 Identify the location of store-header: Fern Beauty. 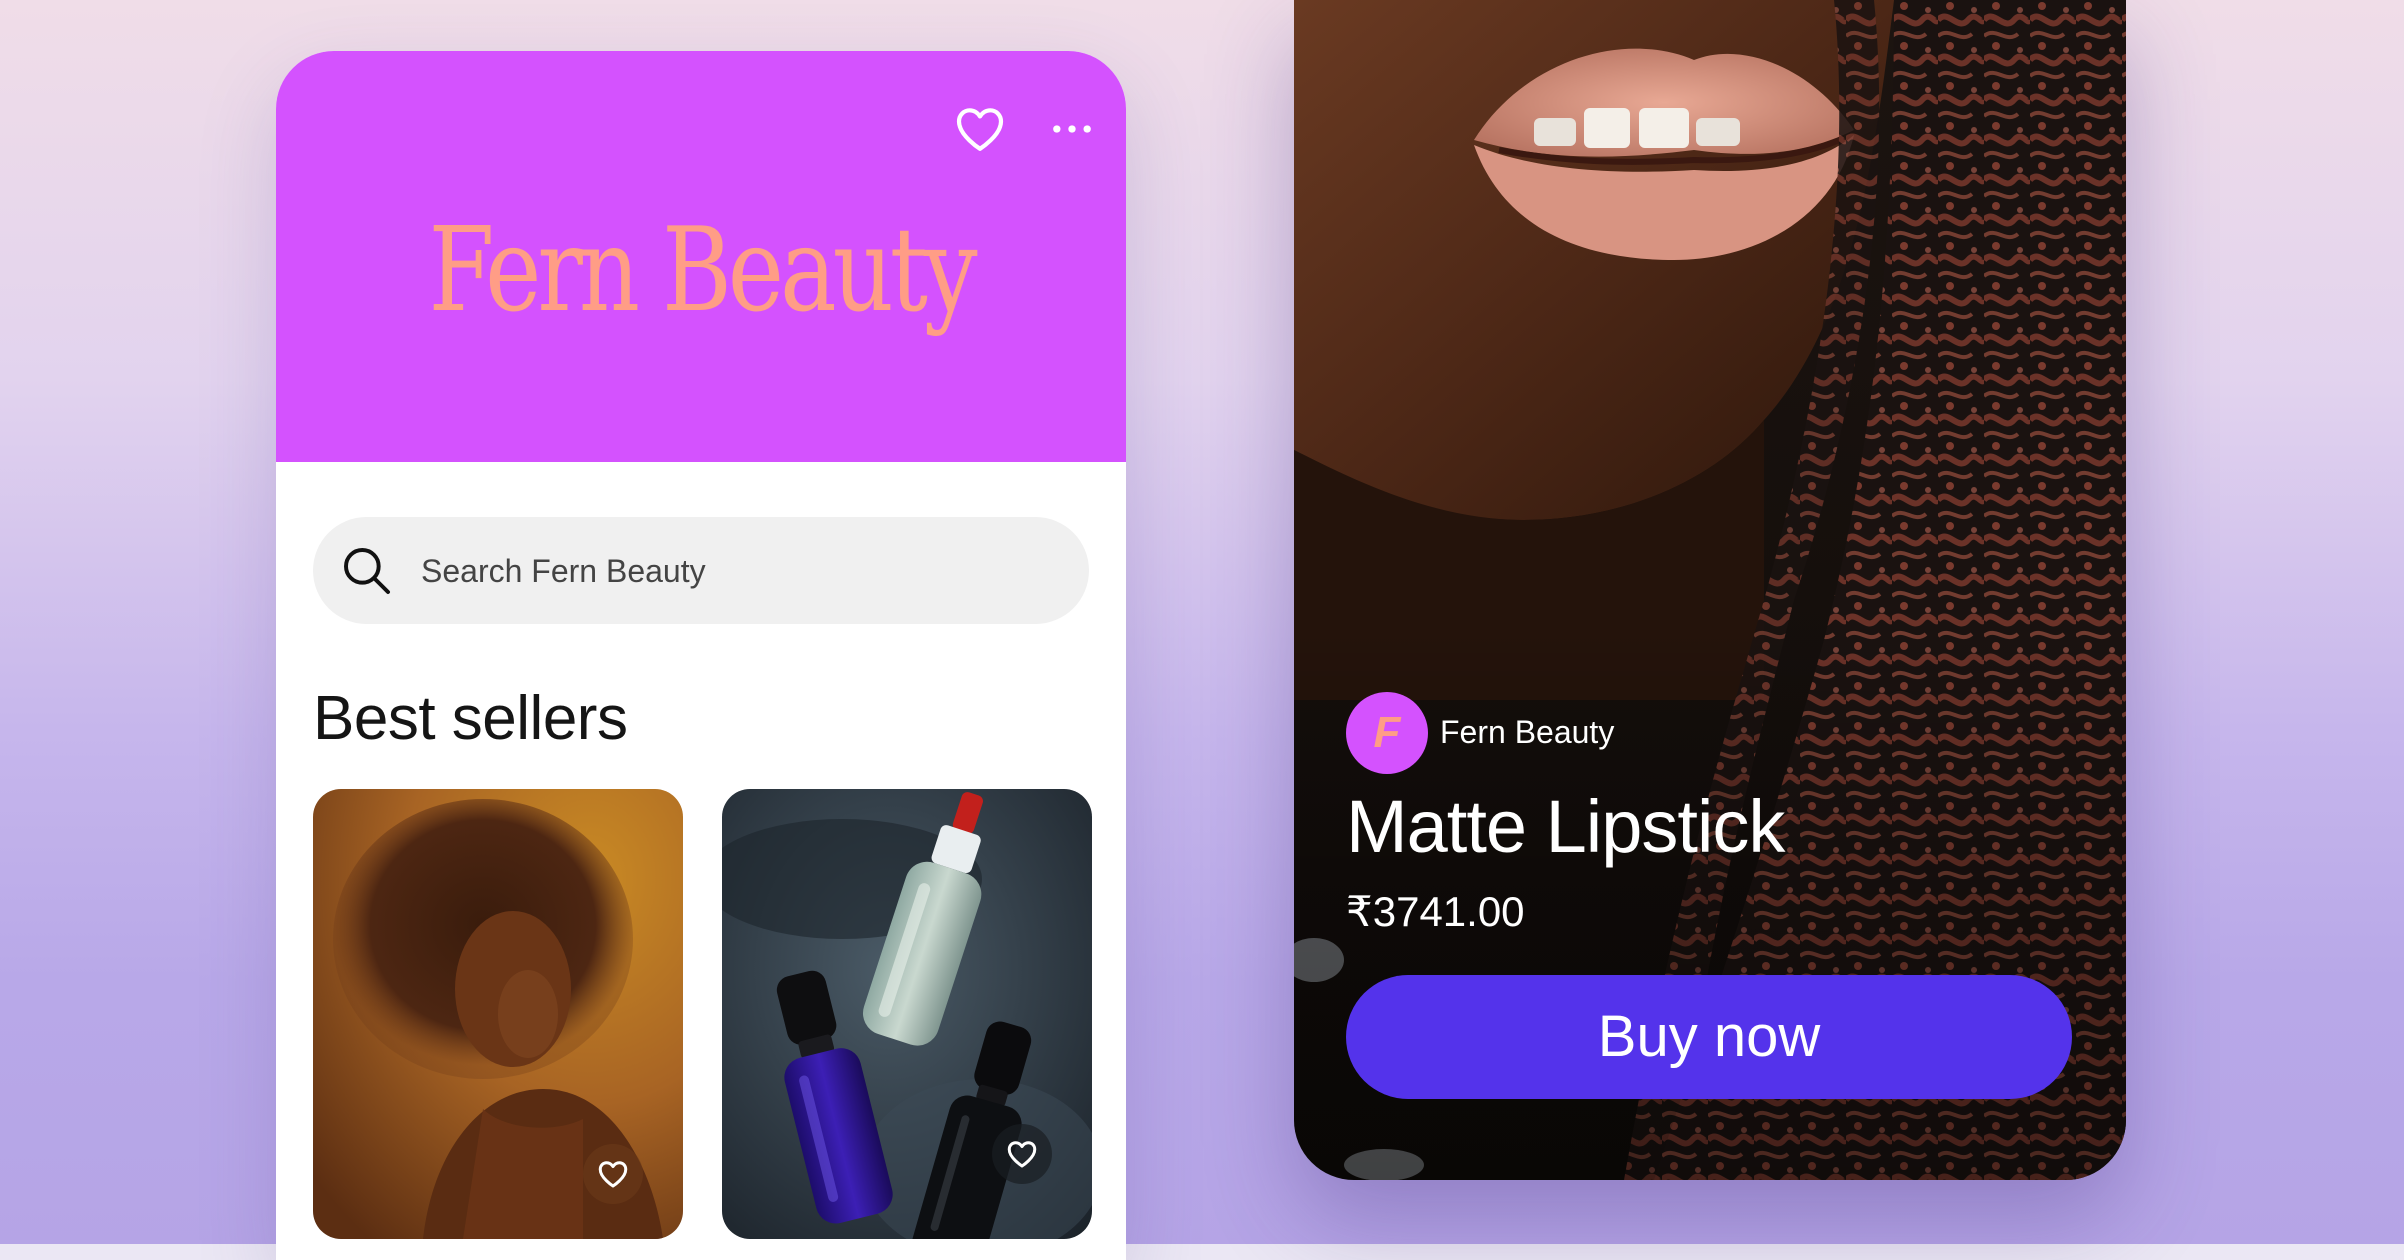
(701, 256).